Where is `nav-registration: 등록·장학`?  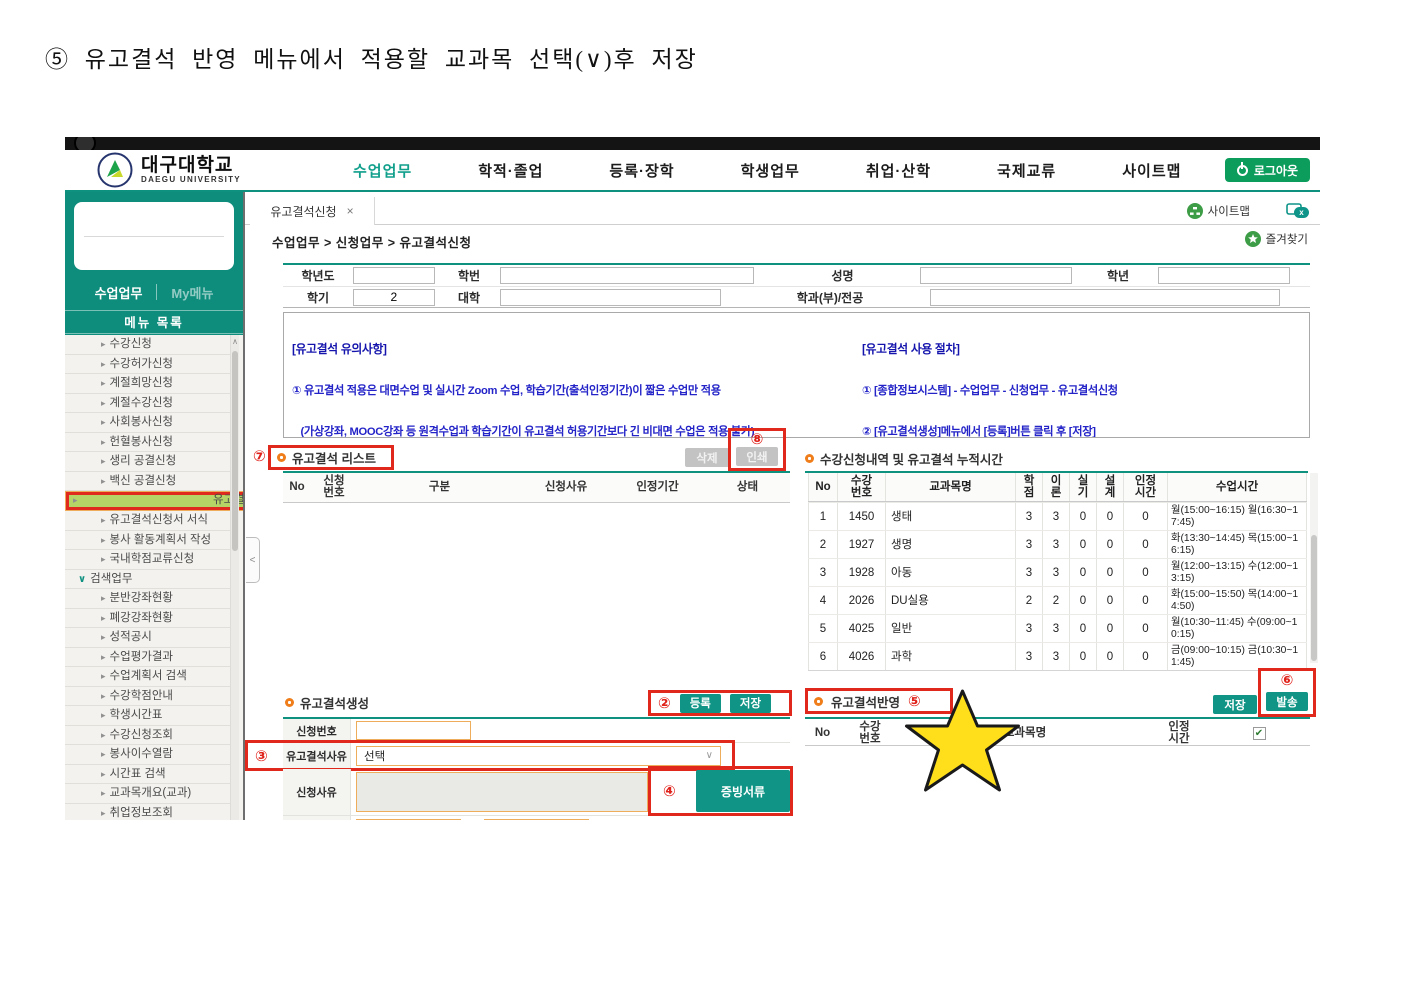 nav-registration: 등록·장학 is located at coordinates (641, 170).